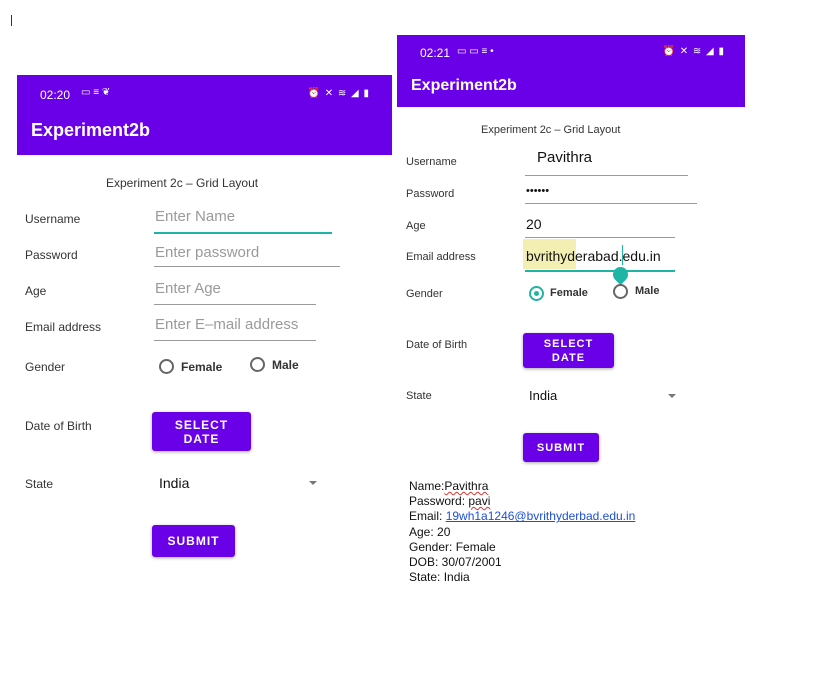  What do you see at coordinates (479, 501) in the screenshot?
I see `output-password-value: pavi` at bounding box center [479, 501].